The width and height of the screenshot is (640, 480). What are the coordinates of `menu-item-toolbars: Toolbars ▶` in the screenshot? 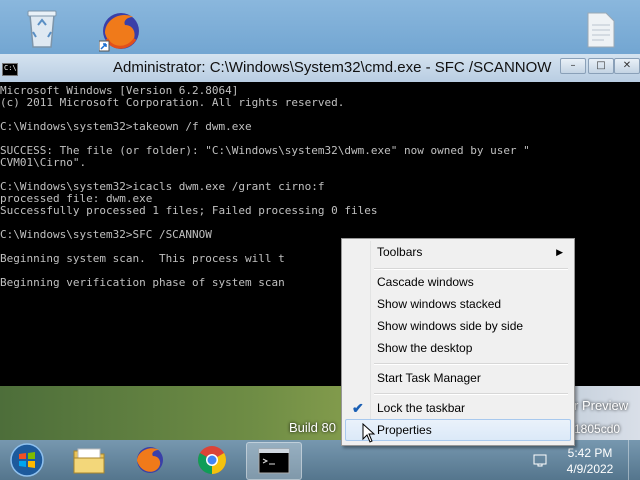 It's located at (458, 252).